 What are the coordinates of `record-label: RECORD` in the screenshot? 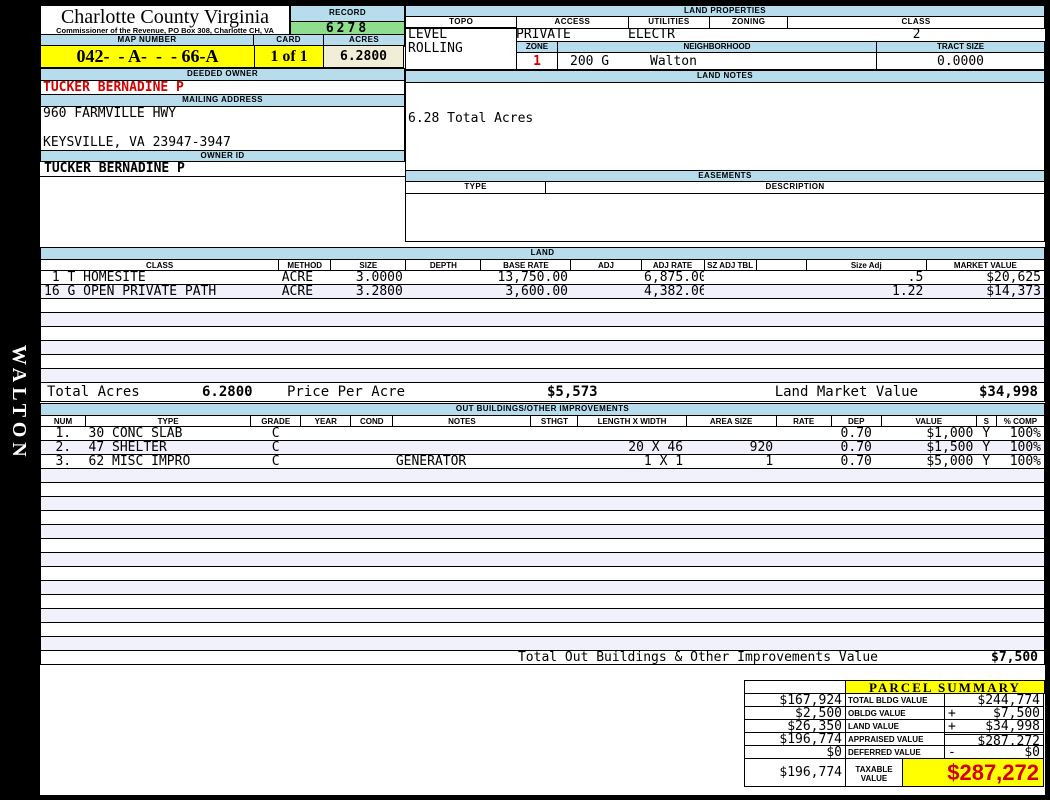 It's located at (347, 13).